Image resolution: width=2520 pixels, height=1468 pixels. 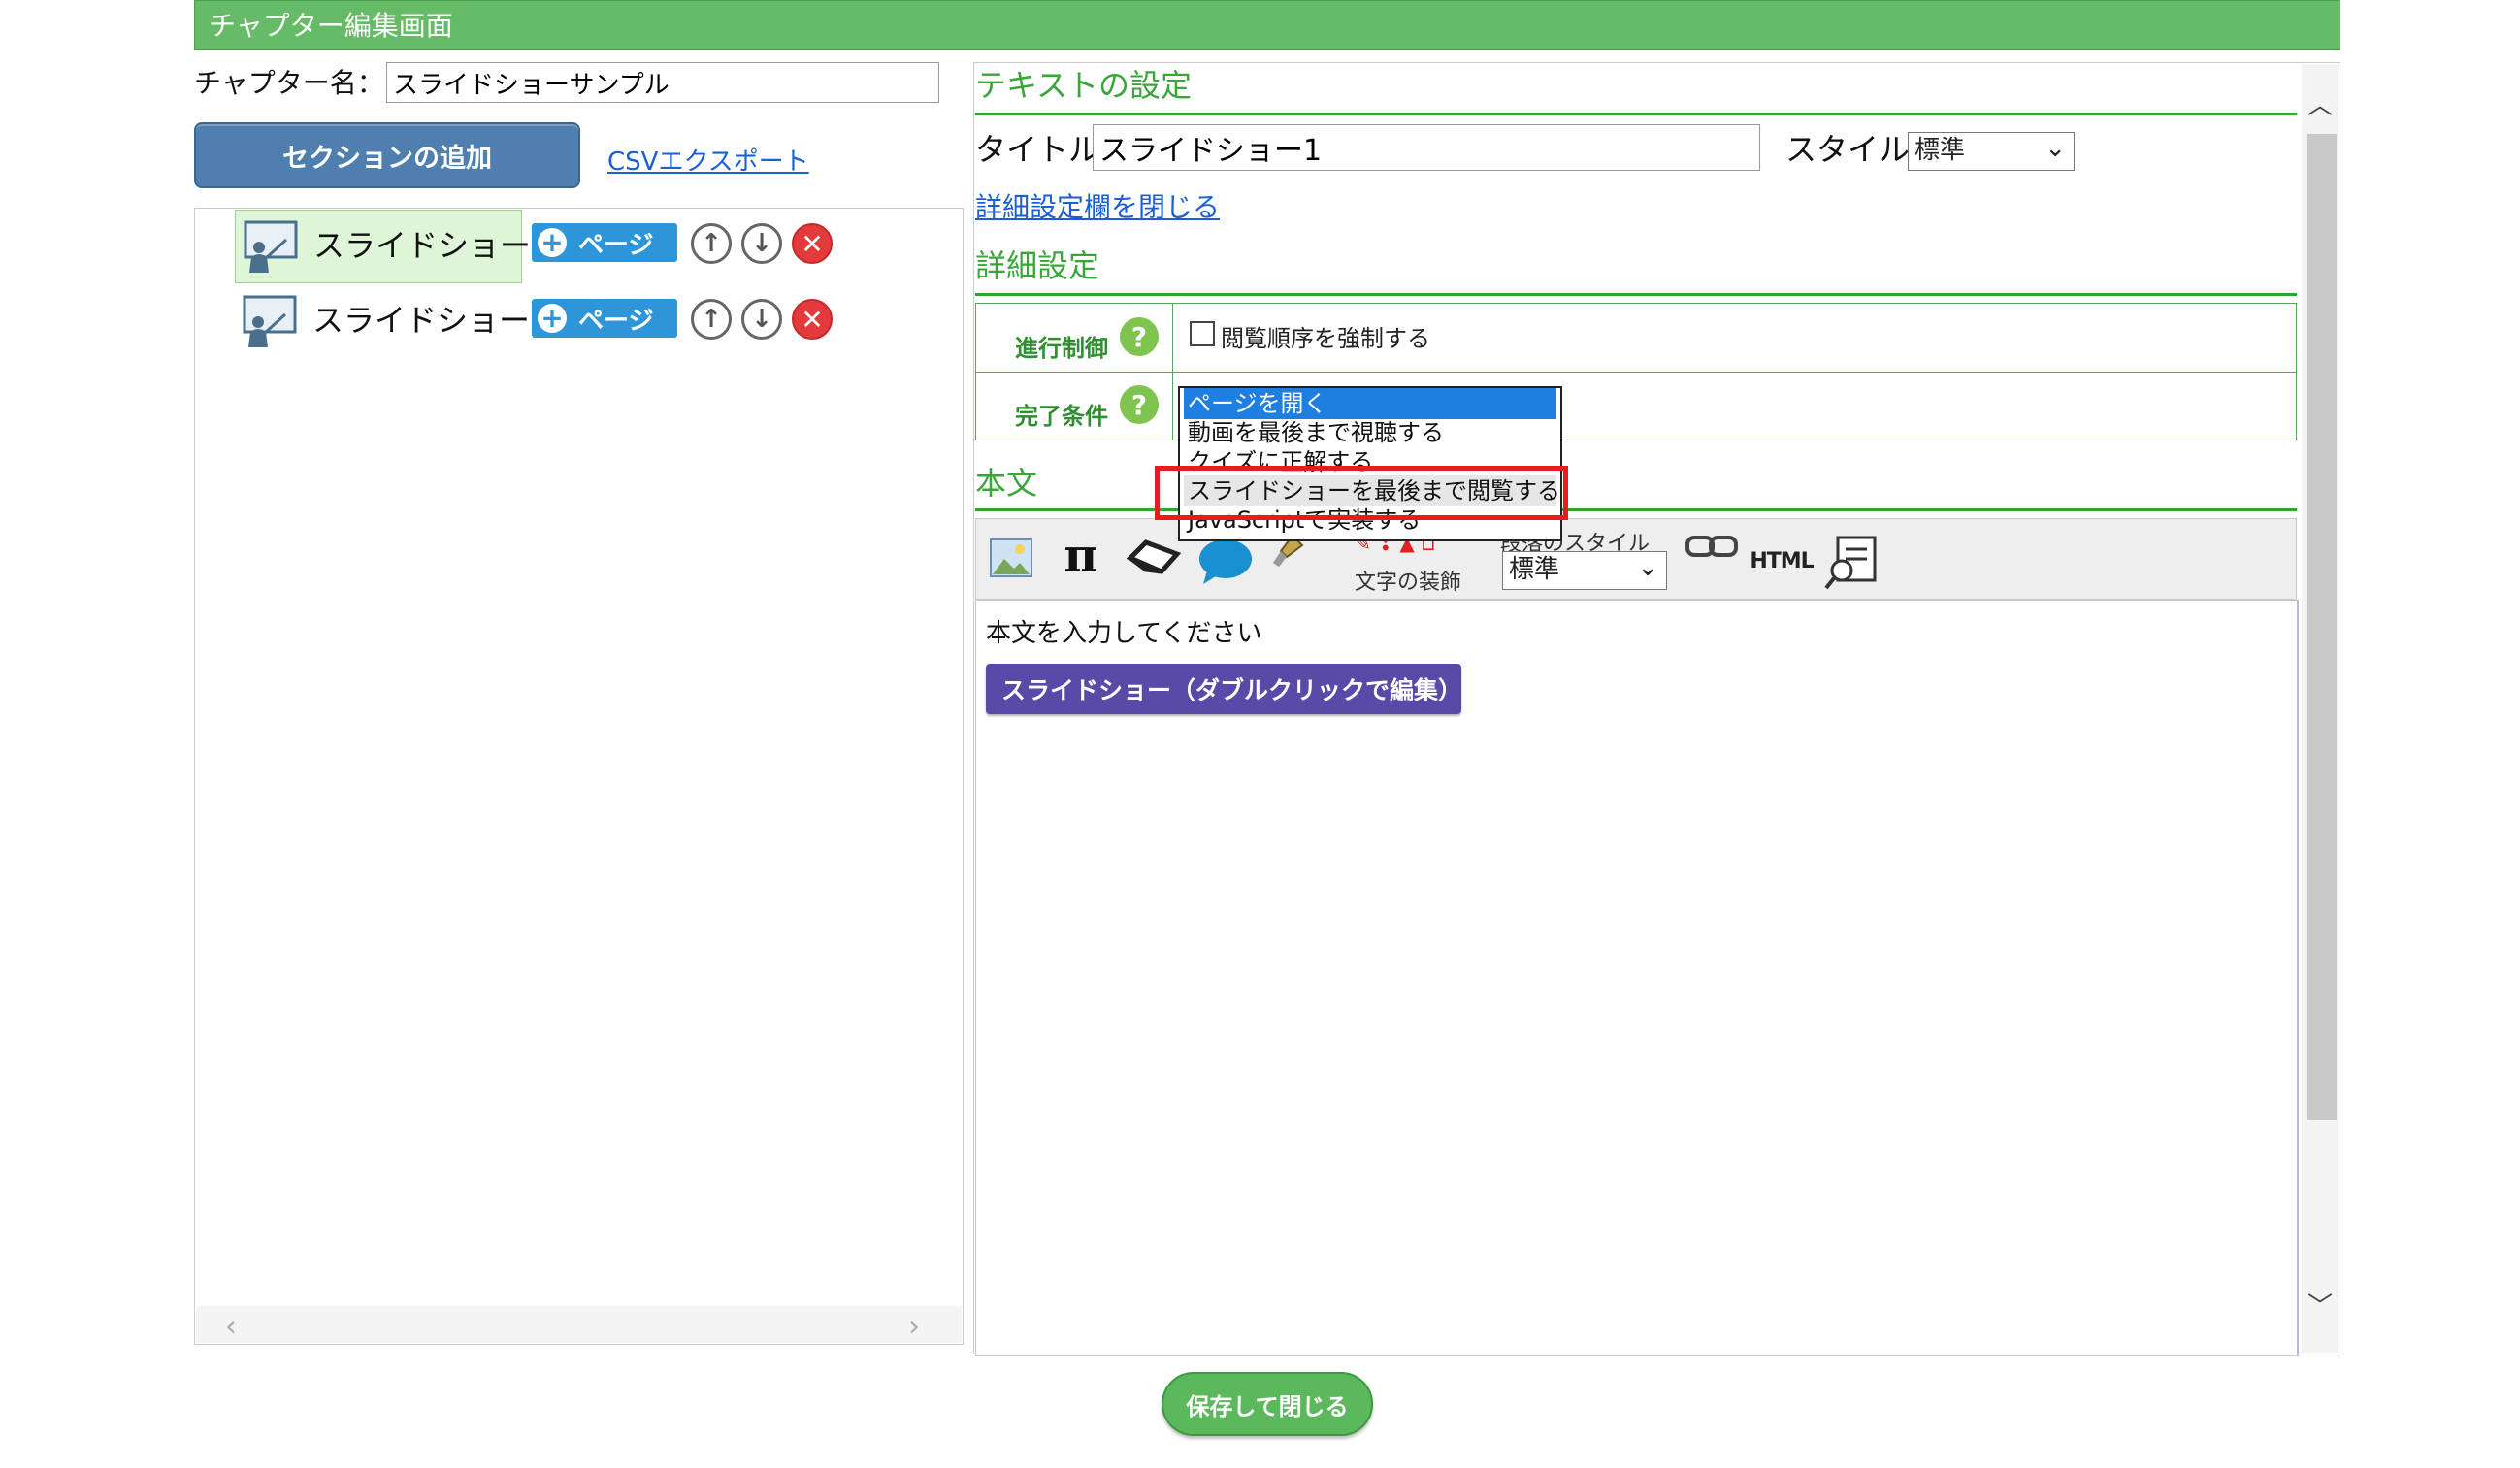 I want to click on style-select-value: 標準, so click(x=1940, y=150).